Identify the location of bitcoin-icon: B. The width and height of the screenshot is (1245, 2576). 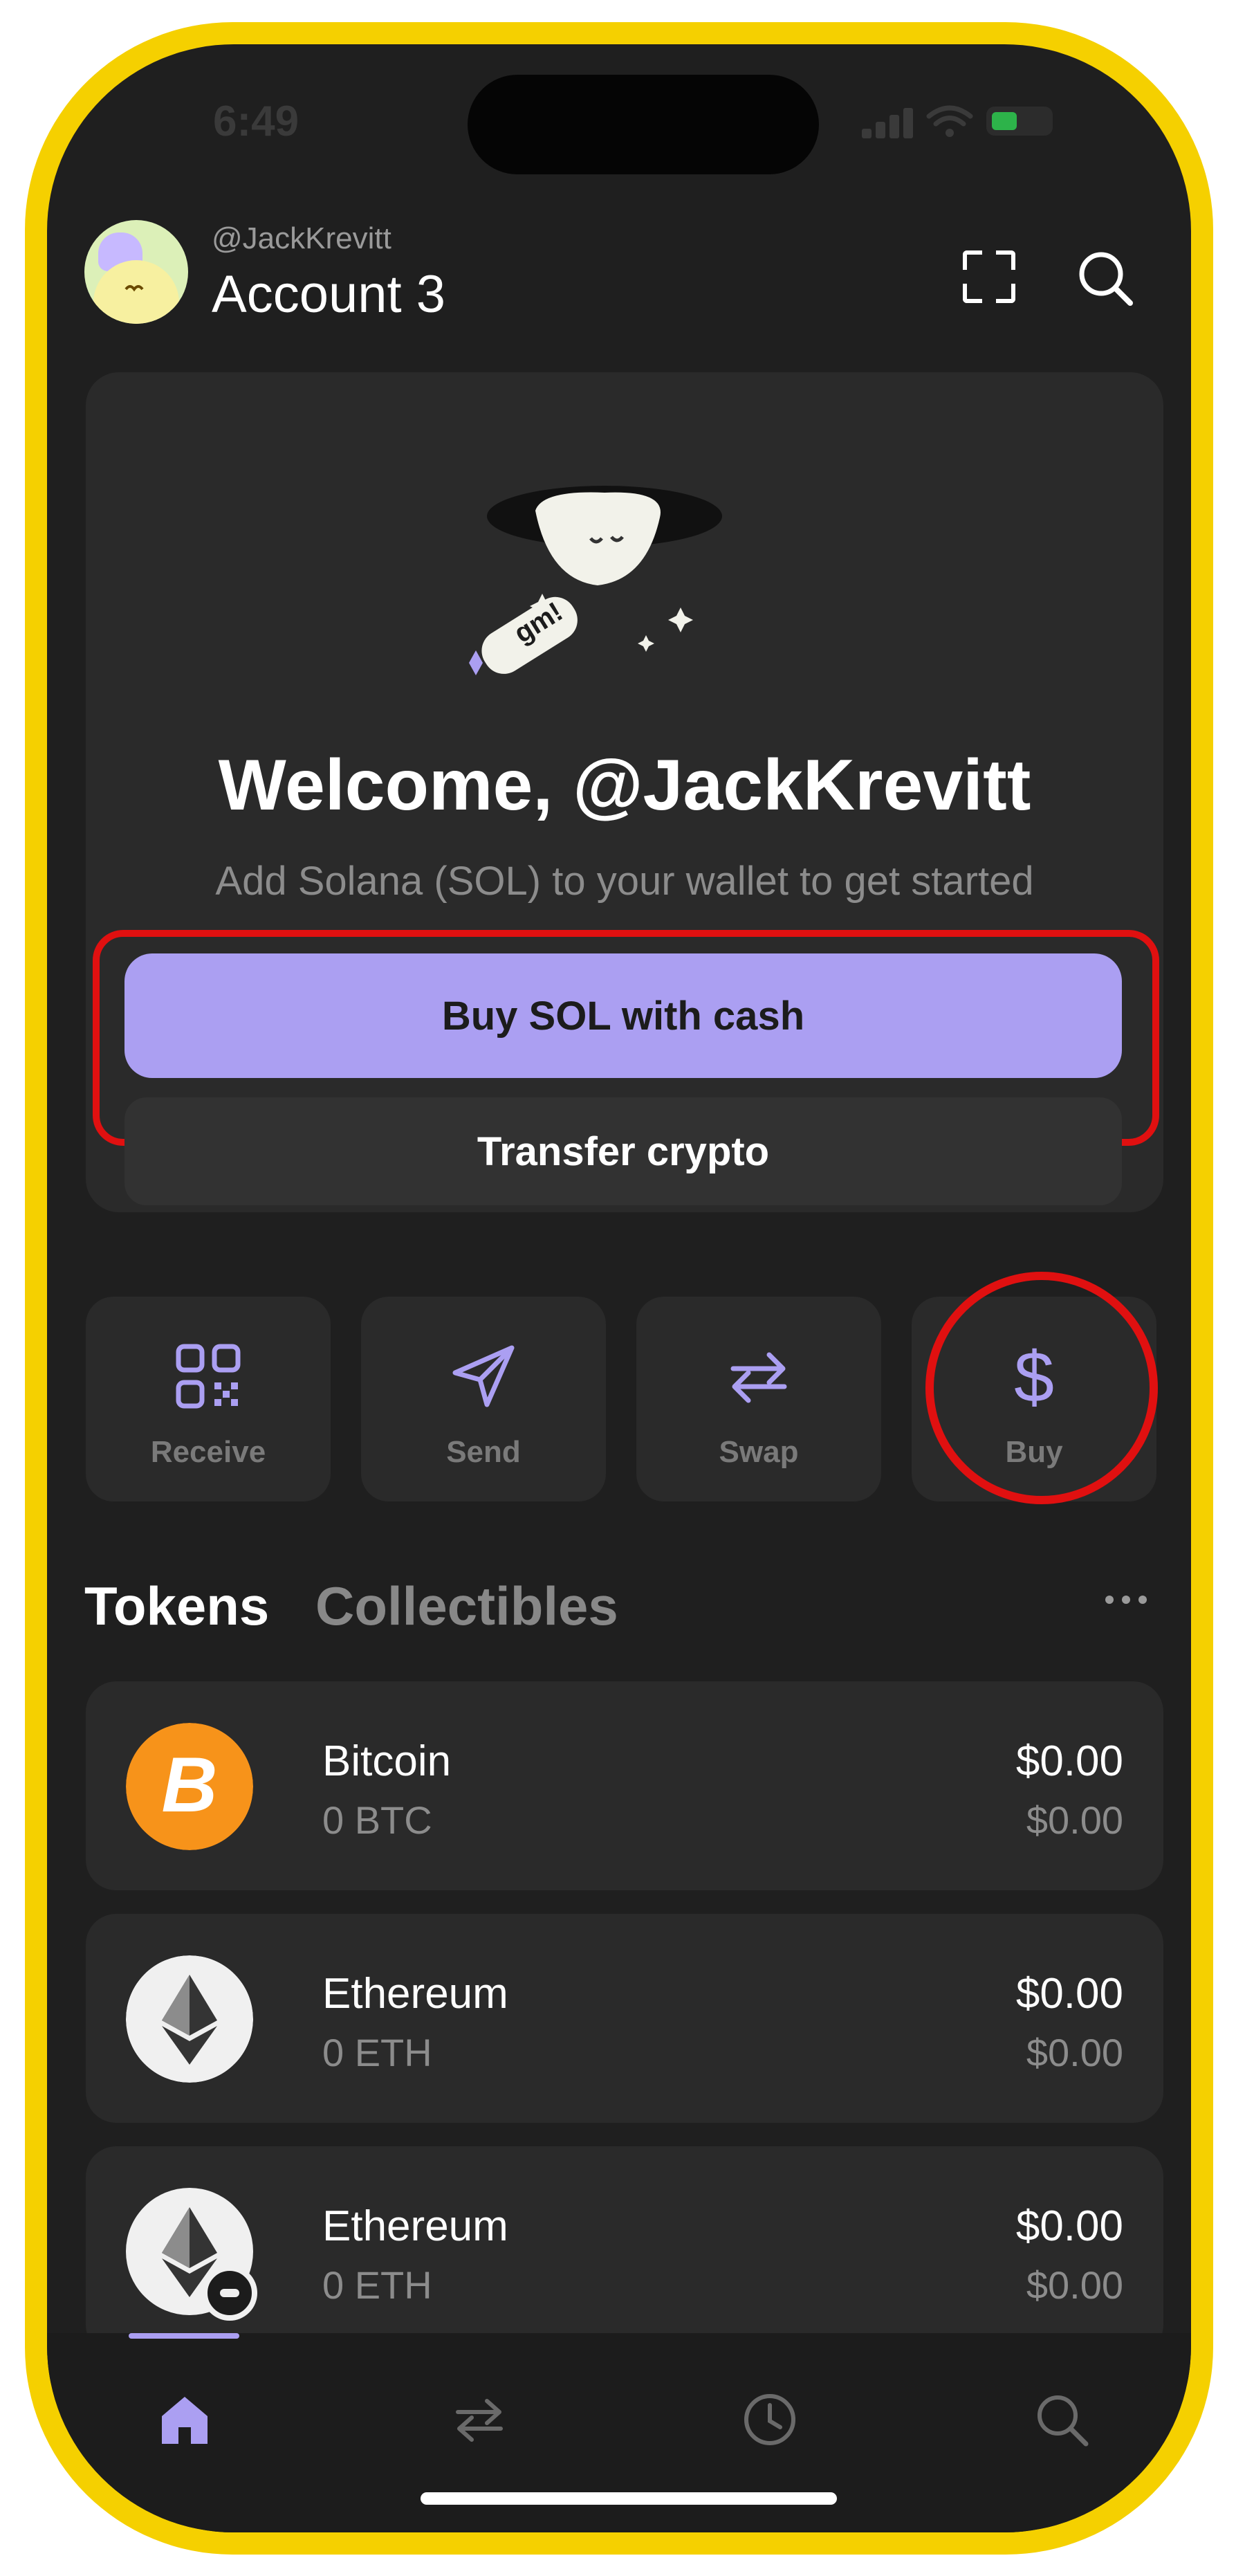
(189, 1787).